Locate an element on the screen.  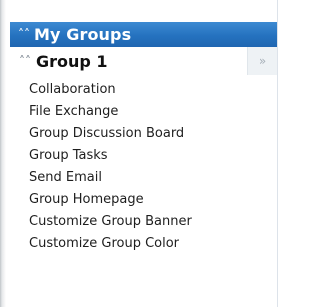
my-groups-header: ˄˄ My Groups is located at coordinates (143, 34).